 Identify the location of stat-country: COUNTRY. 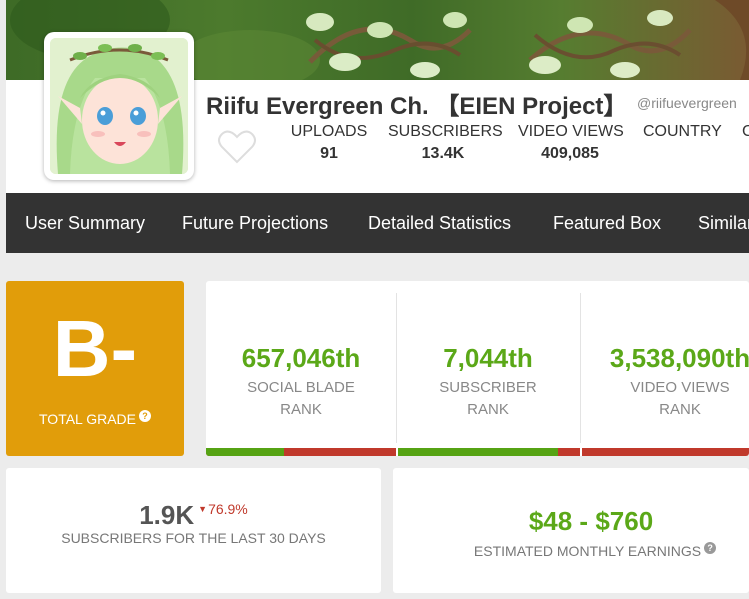
(682, 134).